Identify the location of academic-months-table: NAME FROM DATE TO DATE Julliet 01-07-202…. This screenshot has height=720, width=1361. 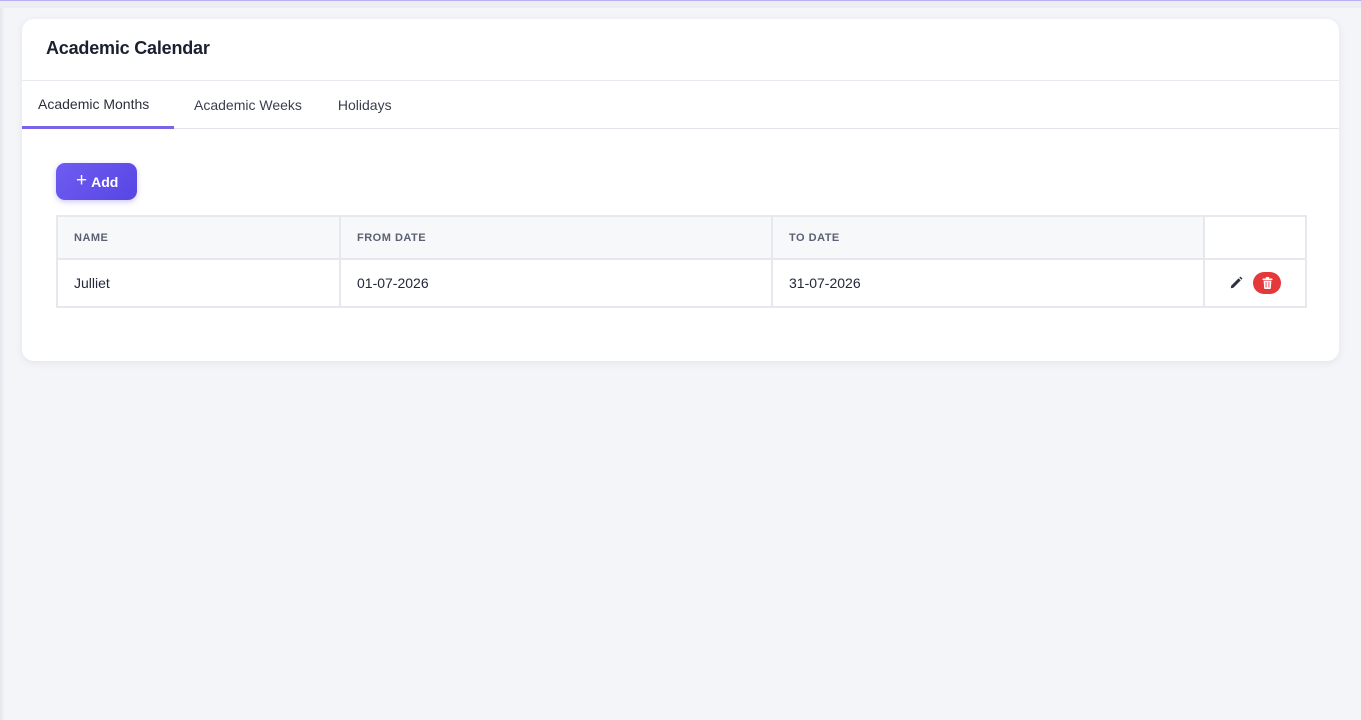
(681, 261).